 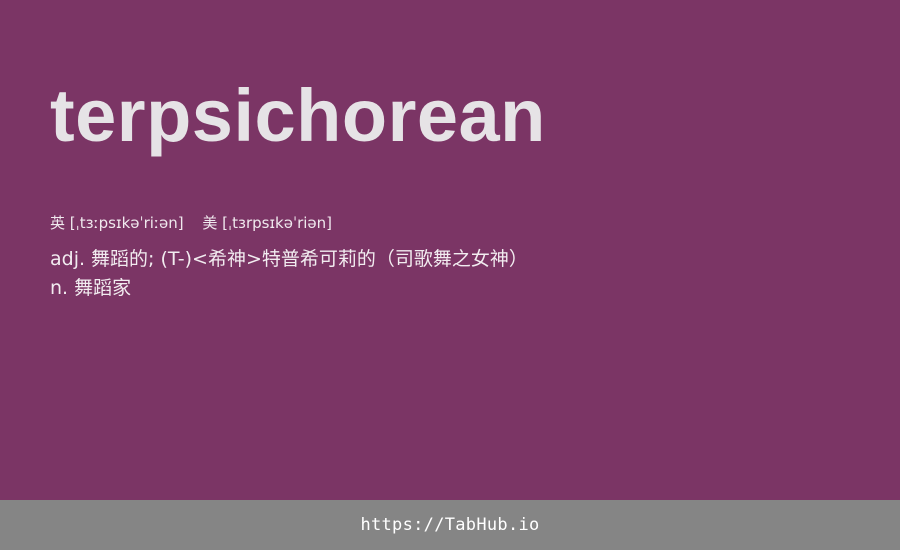 What do you see at coordinates (289, 274) in the screenshot?
I see `definitions: adj. 舞蹈的; (T-)<希神>特普希可莉的（司歌舞之女神） n. 舞蹈家` at bounding box center [289, 274].